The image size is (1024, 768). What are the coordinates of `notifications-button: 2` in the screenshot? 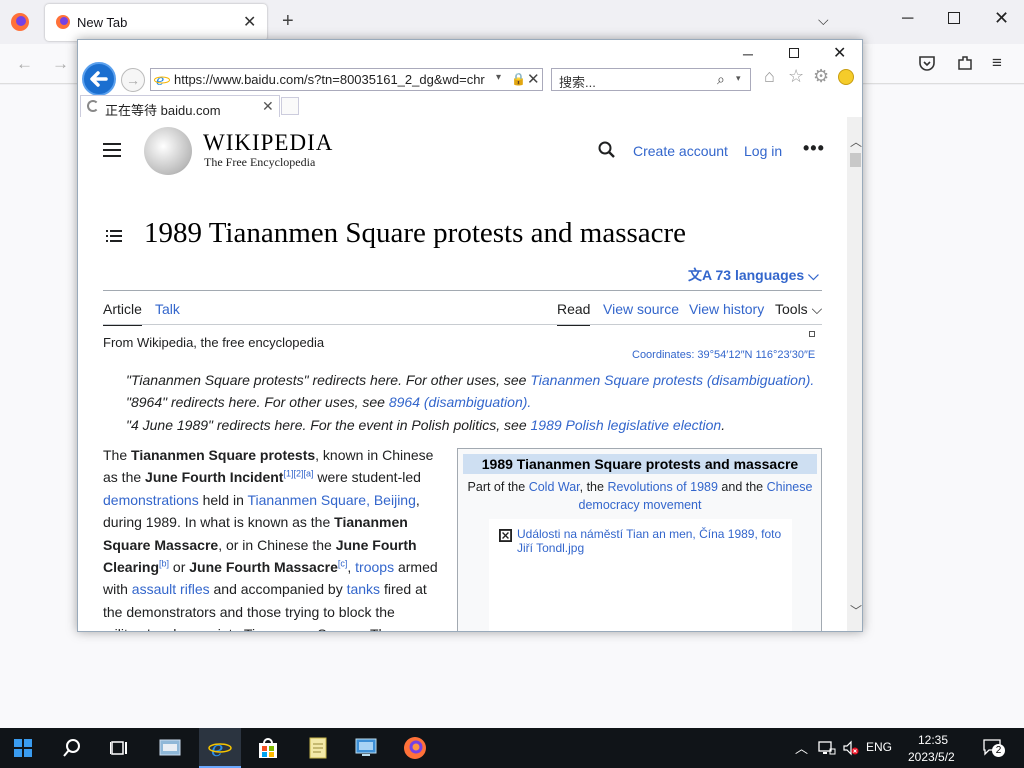 It's located at (994, 747).